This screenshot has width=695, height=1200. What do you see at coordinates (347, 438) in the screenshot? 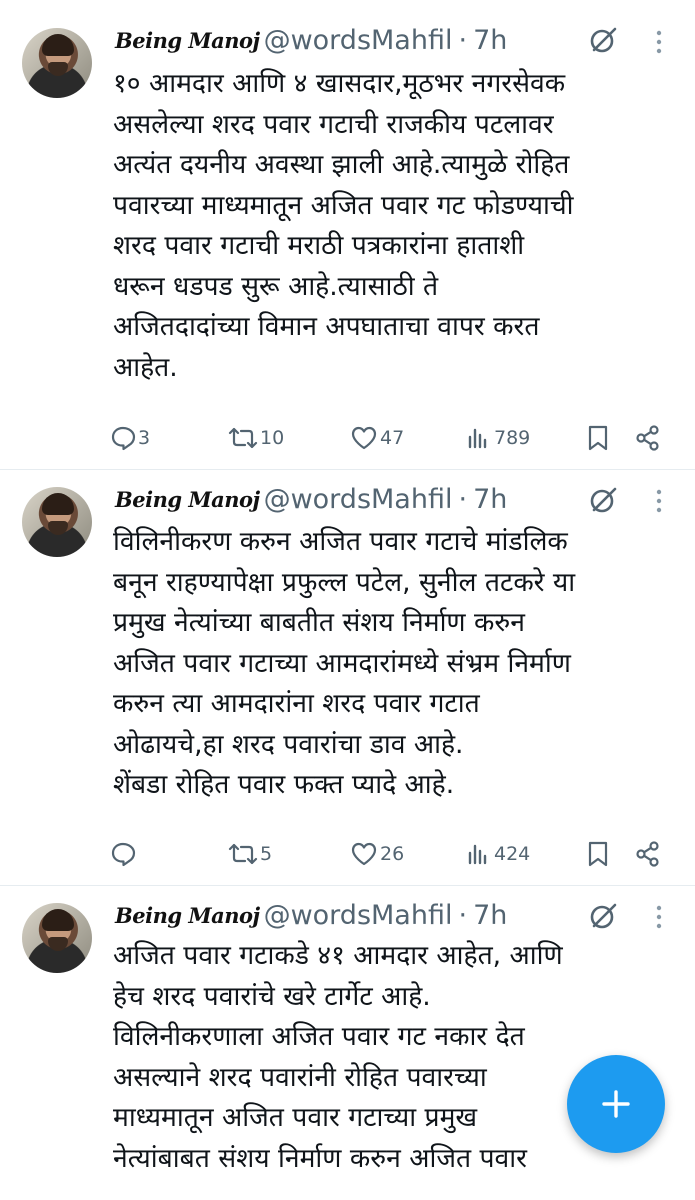
I see `tweet-actions: 3 10 47 789` at bounding box center [347, 438].